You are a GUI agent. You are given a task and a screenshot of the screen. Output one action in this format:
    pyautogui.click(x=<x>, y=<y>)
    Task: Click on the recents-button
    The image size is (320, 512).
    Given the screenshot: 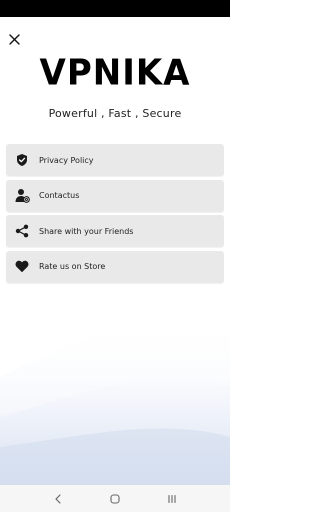 What is the action you would take?
    pyautogui.click(x=172, y=499)
    